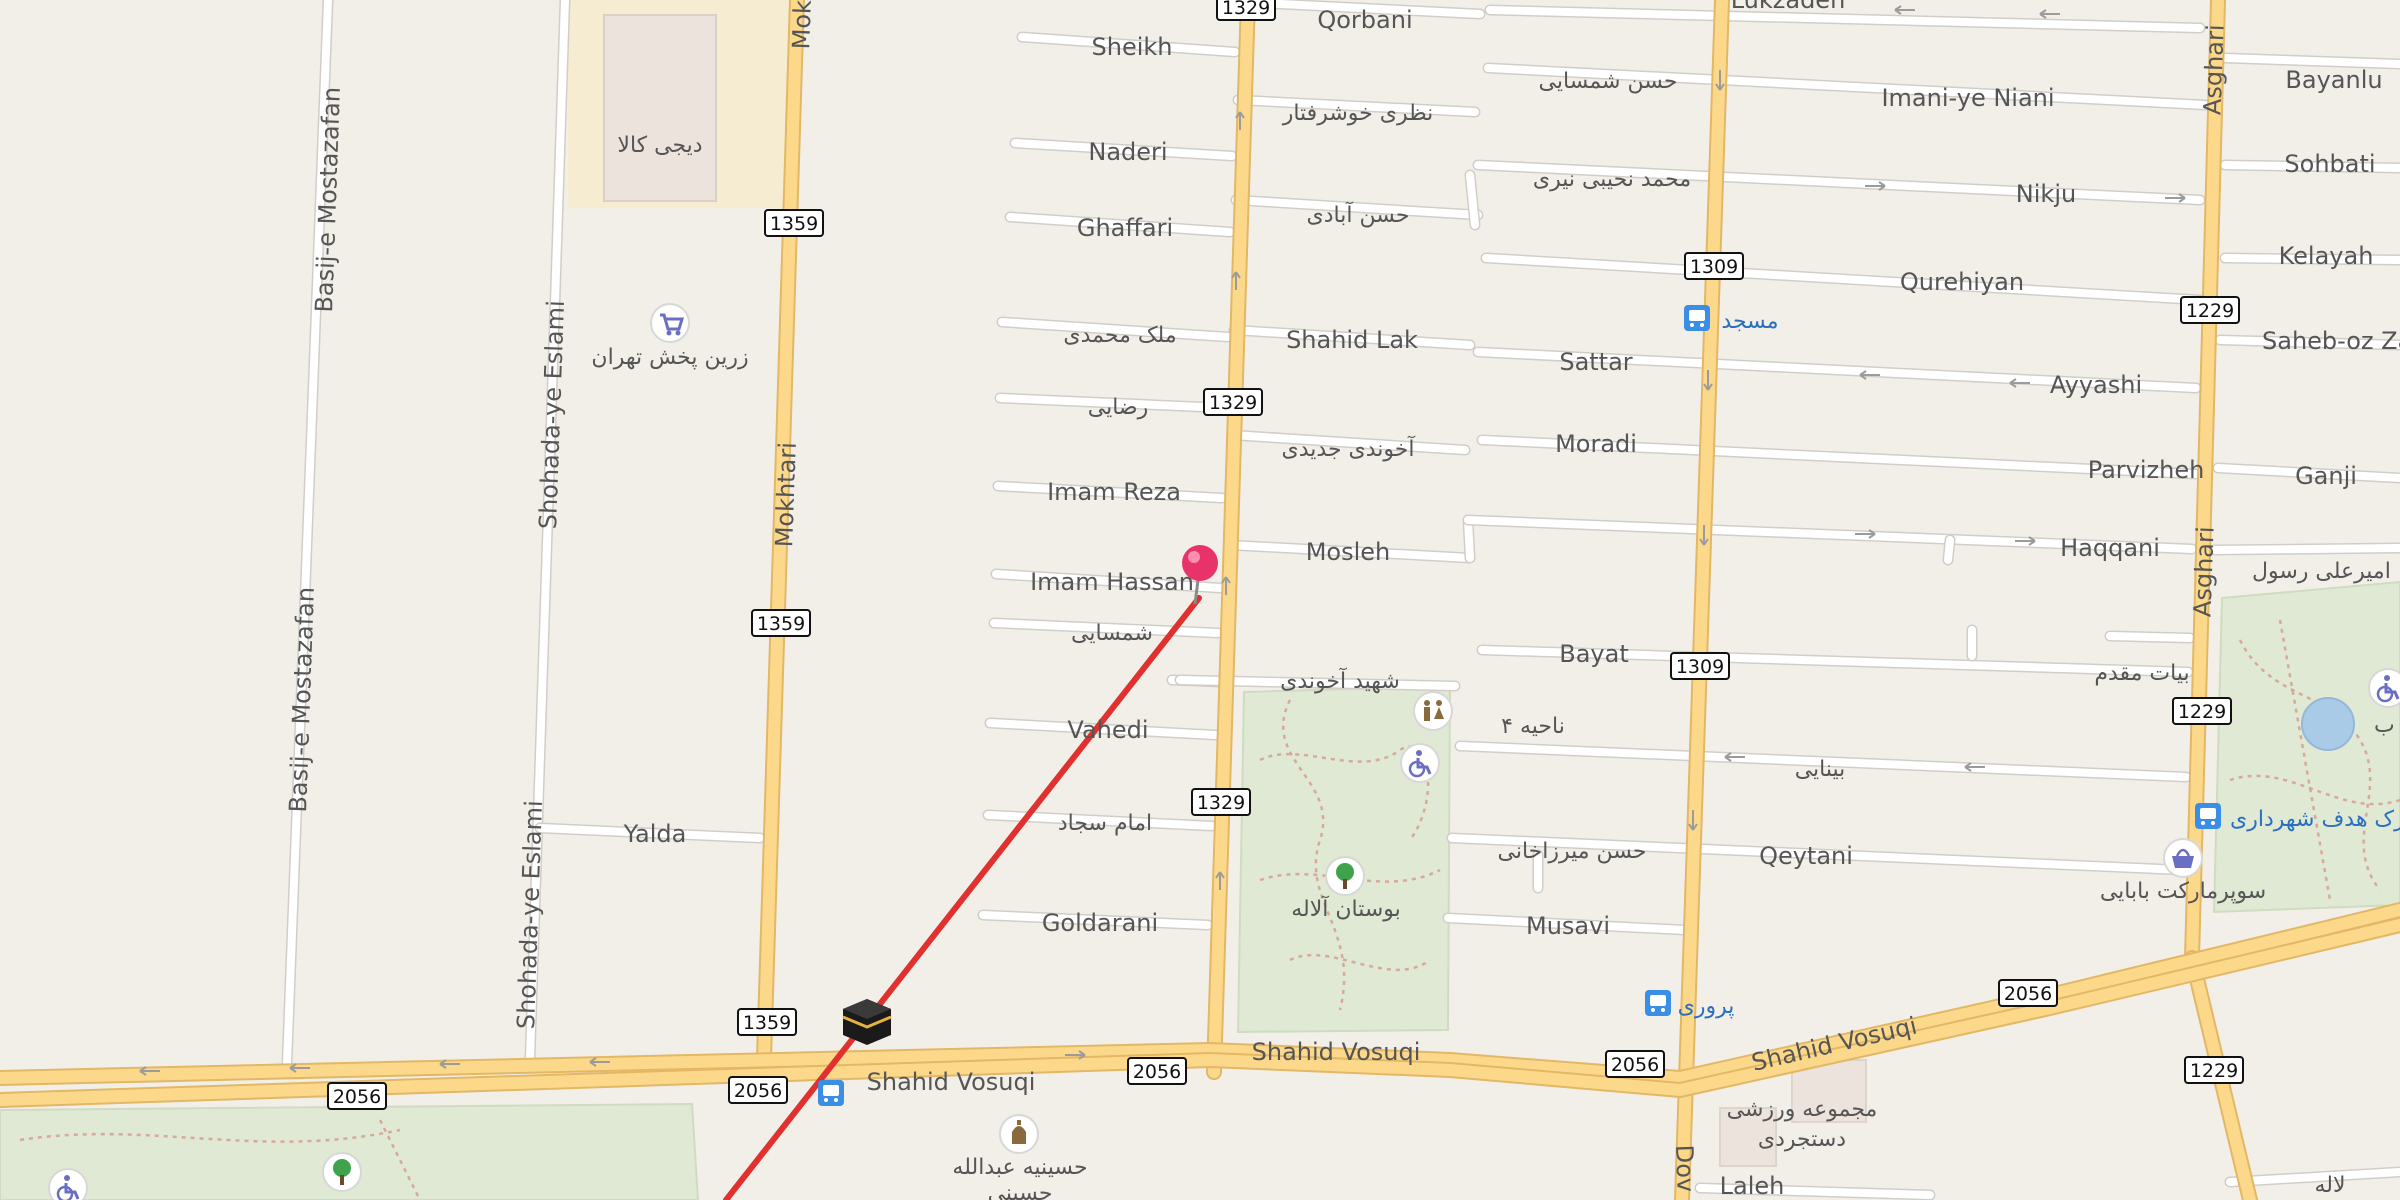  I want to click on street-label-nikju: Nikju, so click(2046, 194).